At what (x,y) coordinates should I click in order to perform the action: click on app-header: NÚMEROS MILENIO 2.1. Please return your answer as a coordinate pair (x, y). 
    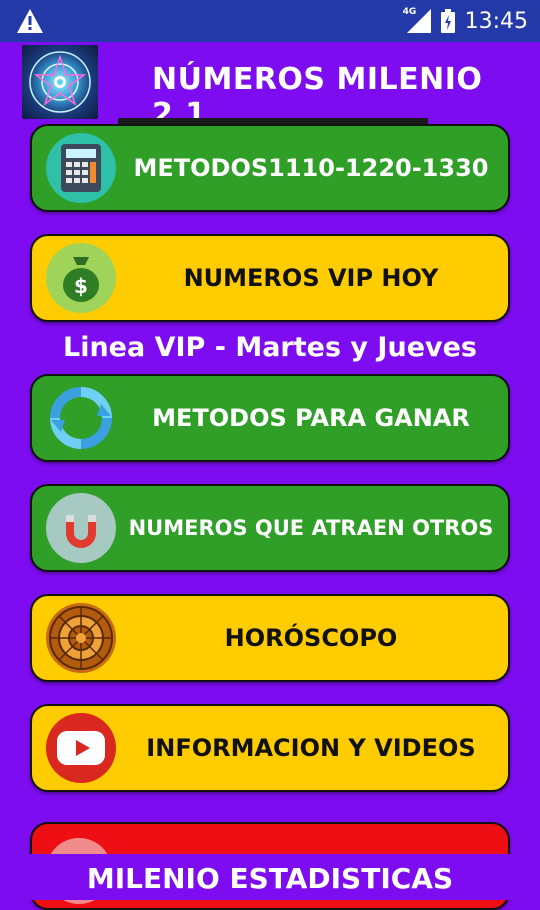
    Looking at the image, I should click on (270, 87).